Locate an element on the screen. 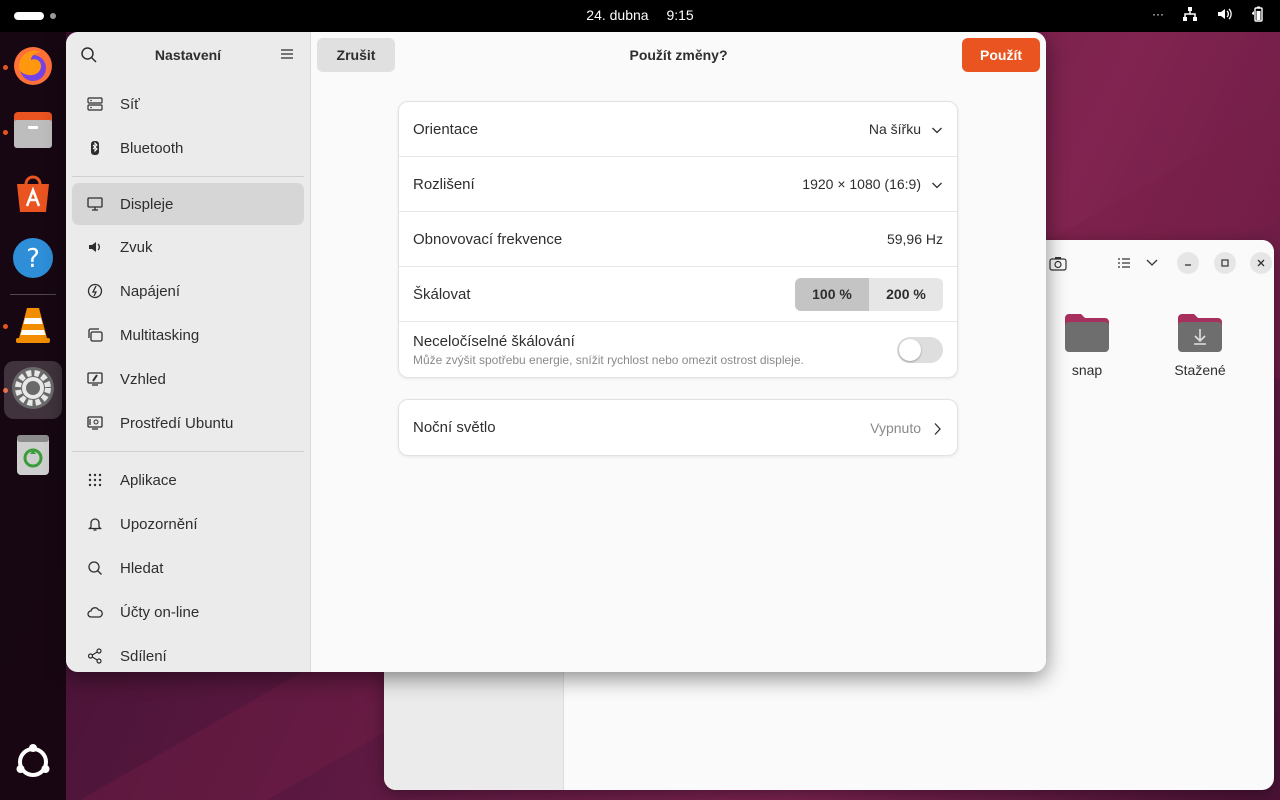 The image size is (1280, 800). sidebar-item-sharing: Sdílení is located at coordinates (188, 653).